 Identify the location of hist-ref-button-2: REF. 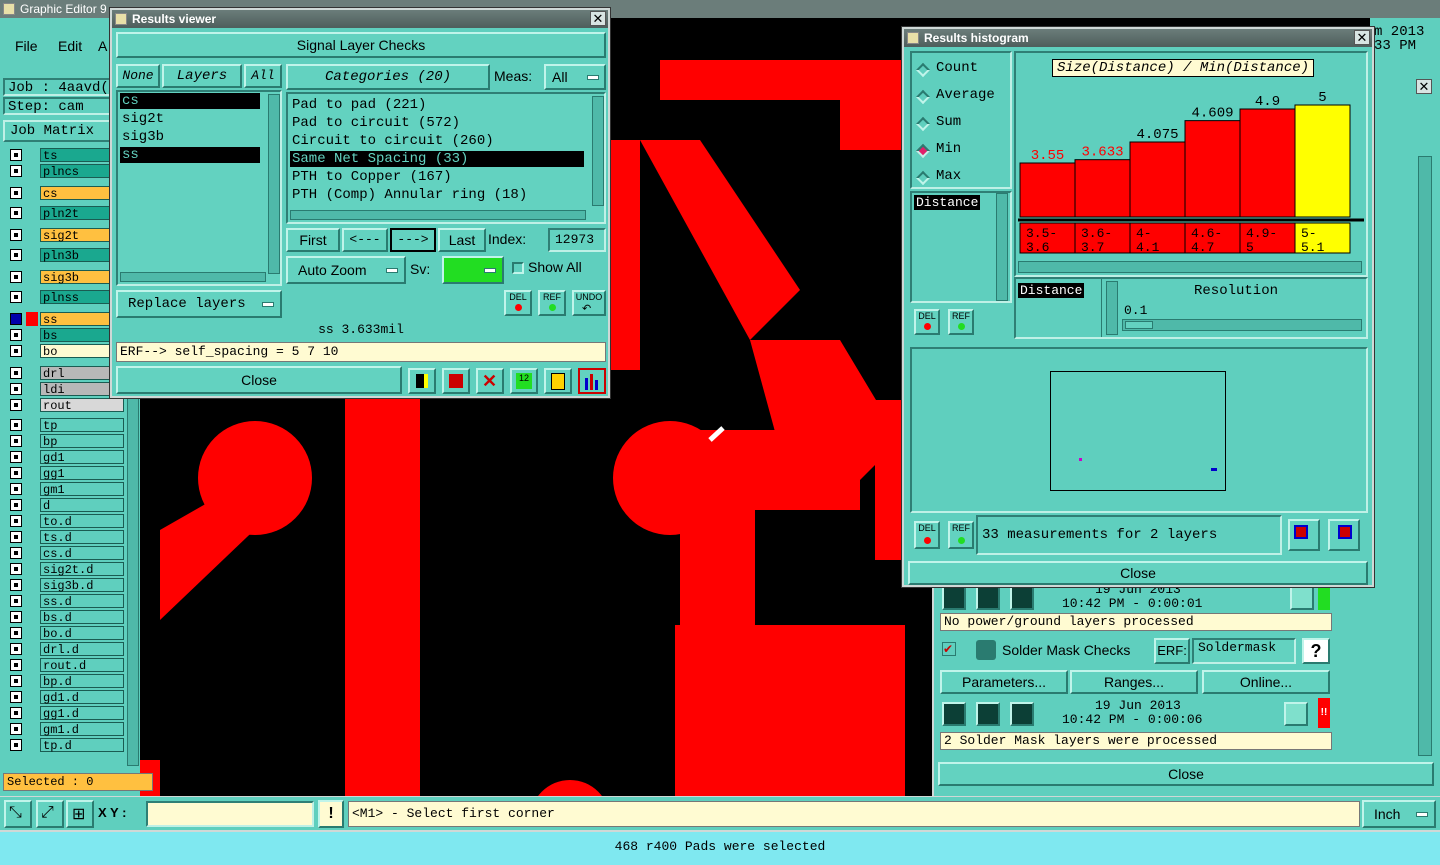
(961, 535).